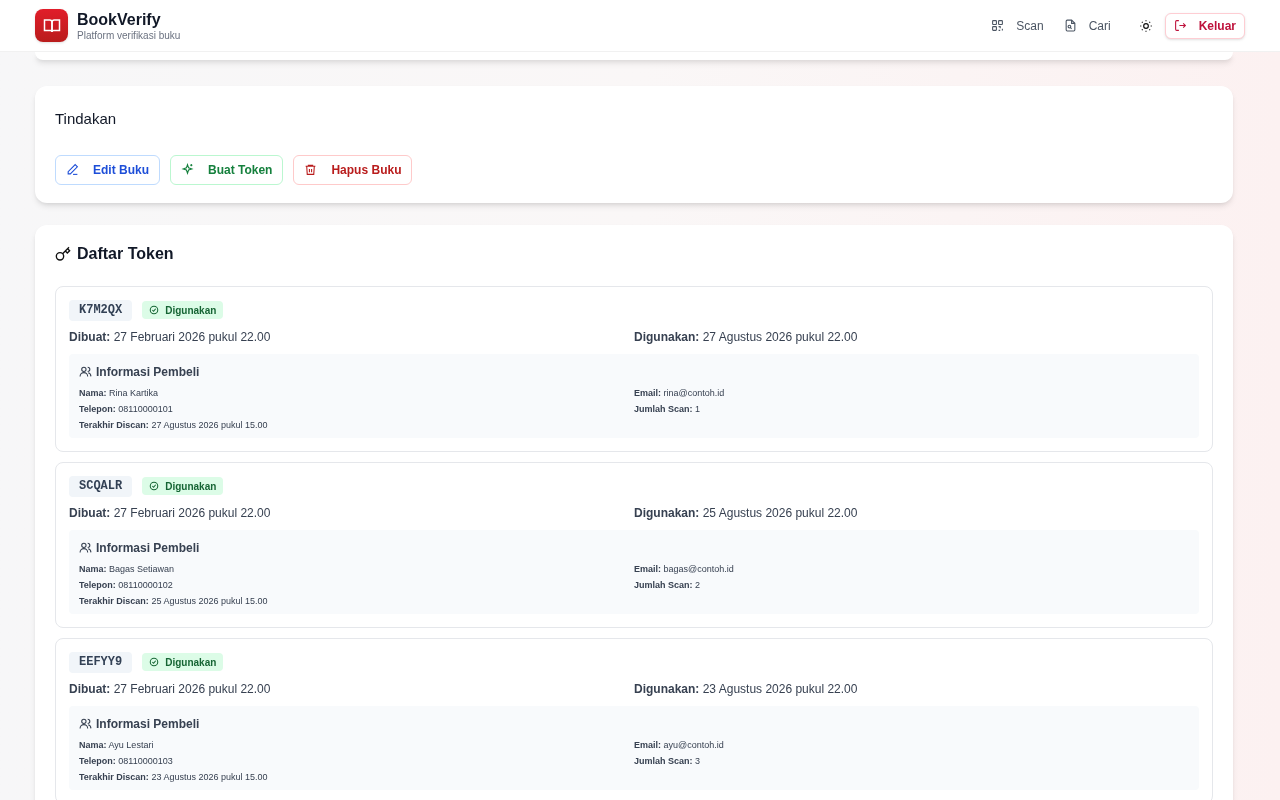 This screenshot has height=800, width=1280. Describe the element at coordinates (1204, 25) in the screenshot. I see `logout-button: Keluar` at that location.